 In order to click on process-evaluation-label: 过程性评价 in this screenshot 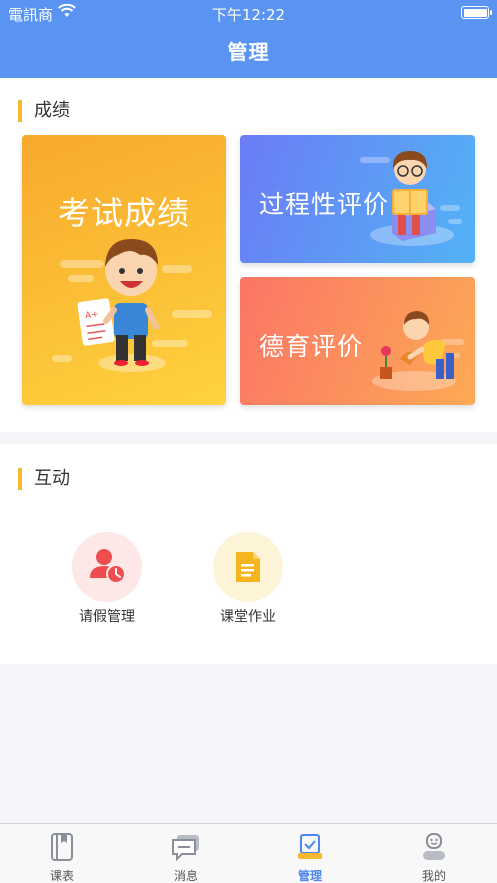, I will do `click(324, 204)`.